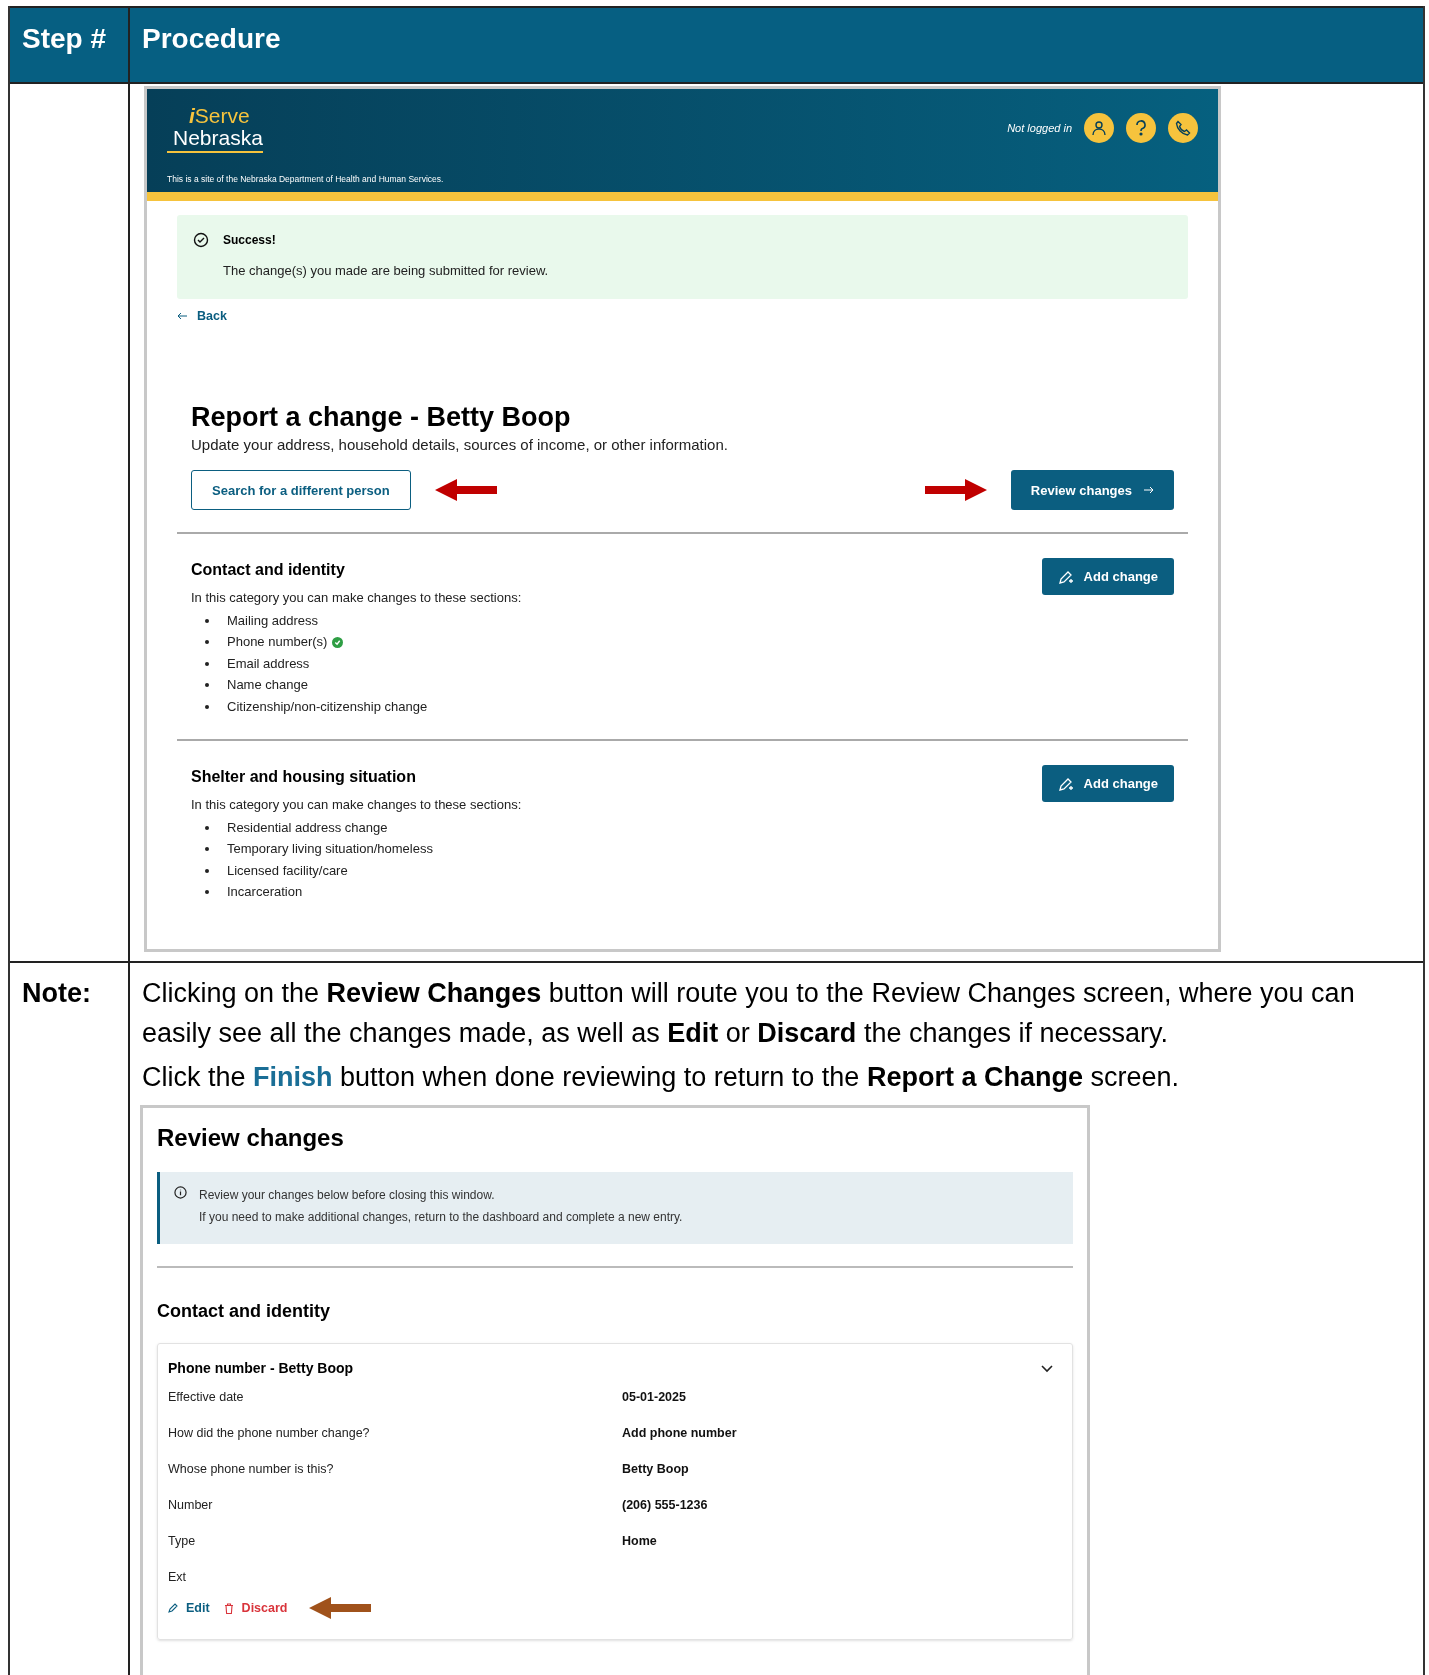  Describe the element at coordinates (1047, 1368) in the screenshot. I see `chevron-icon` at that location.